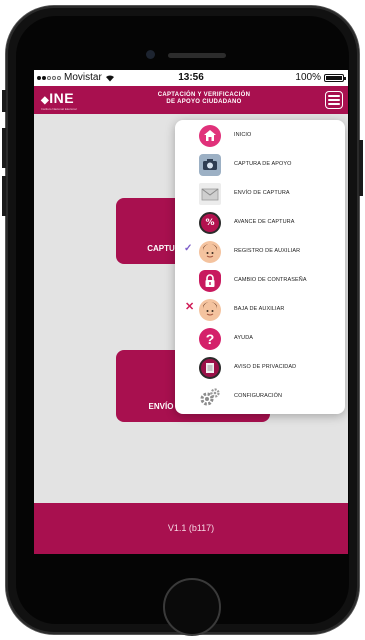 The width and height of the screenshot is (365, 640). Describe the element at coordinates (210, 310) in the screenshot. I see `remove-assistant-icon` at that location.